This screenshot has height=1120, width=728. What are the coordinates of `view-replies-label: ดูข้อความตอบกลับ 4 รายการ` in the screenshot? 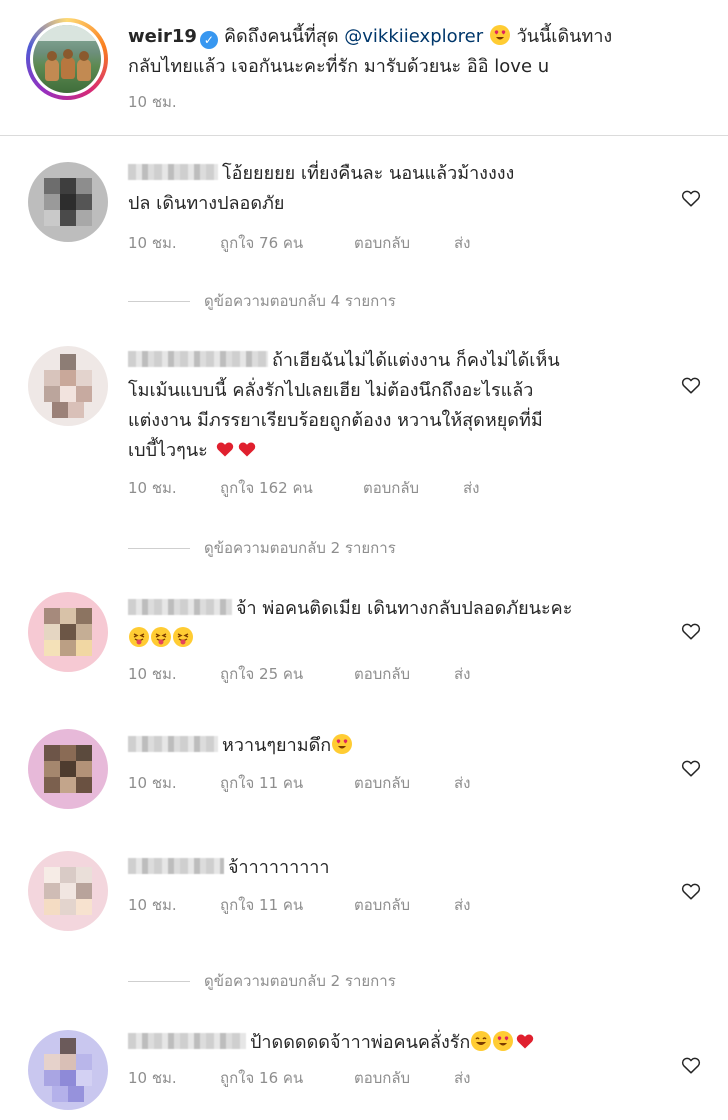 It's located at (300, 301).